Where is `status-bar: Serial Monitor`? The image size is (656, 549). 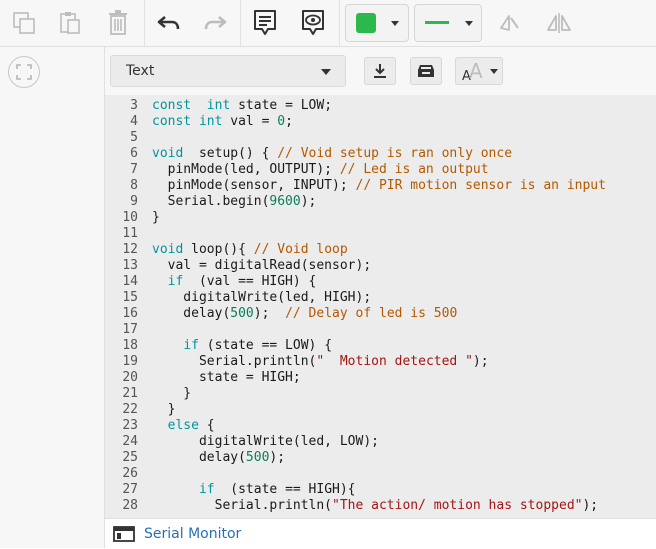 status-bar: Serial Monitor is located at coordinates (380, 533).